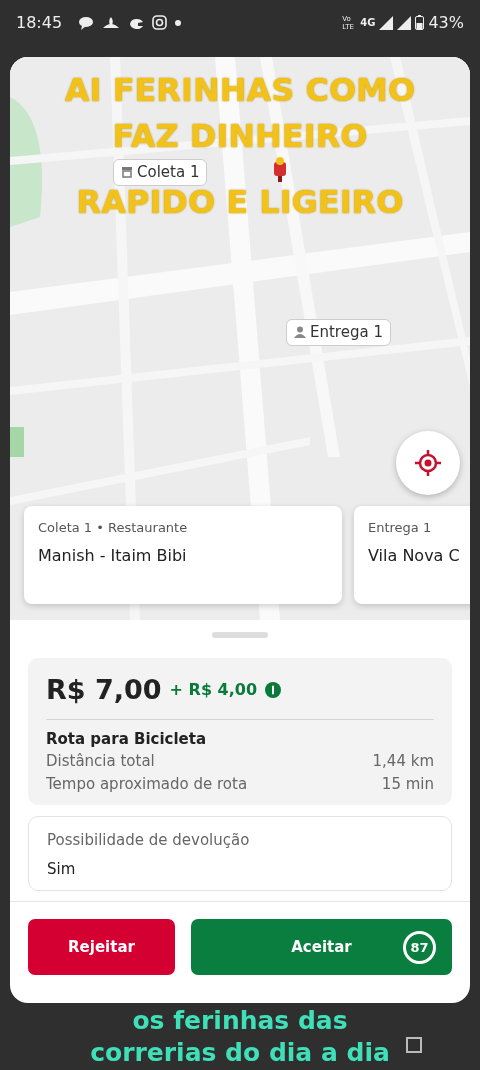 The image size is (480, 1070). What do you see at coordinates (300, 332) in the screenshot?
I see `person-icon` at bounding box center [300, 332].